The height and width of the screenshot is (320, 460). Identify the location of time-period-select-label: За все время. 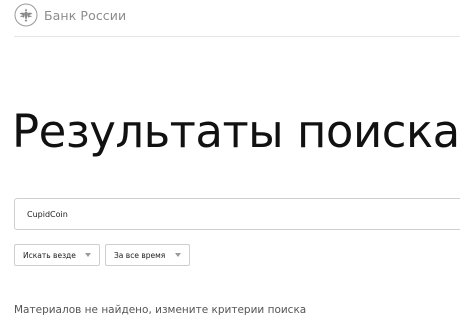
(140, 255).